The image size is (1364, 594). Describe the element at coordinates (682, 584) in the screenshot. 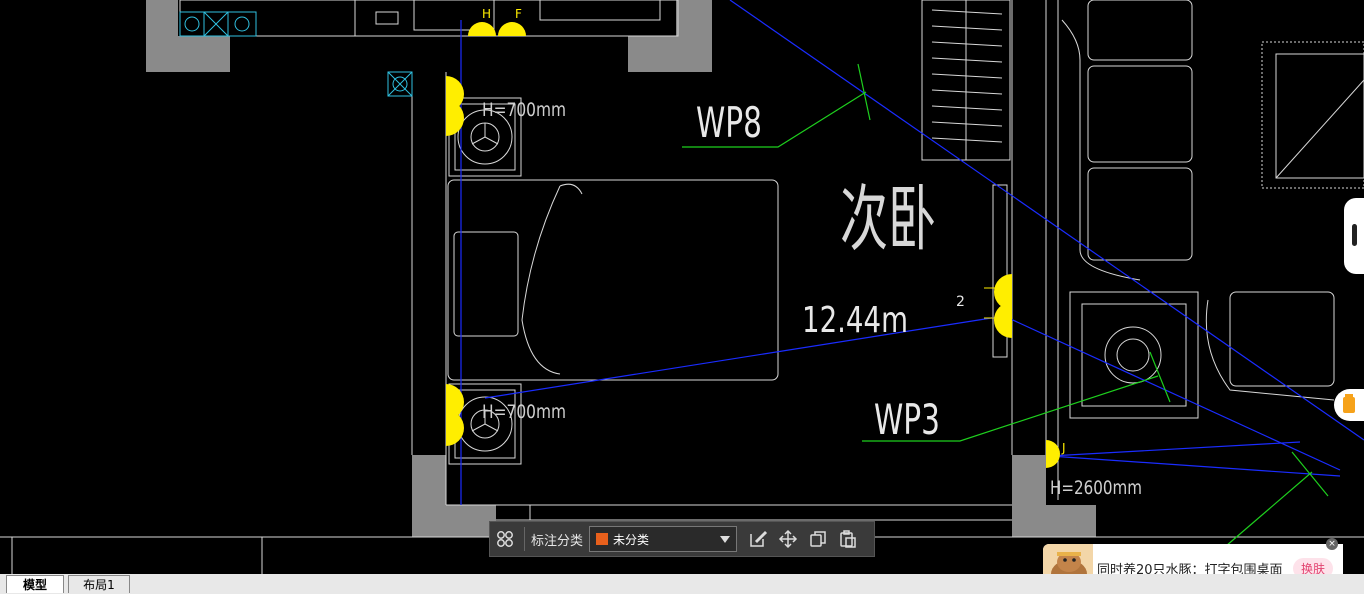

I see `layout-tabs: 模型 布局1` at that location.